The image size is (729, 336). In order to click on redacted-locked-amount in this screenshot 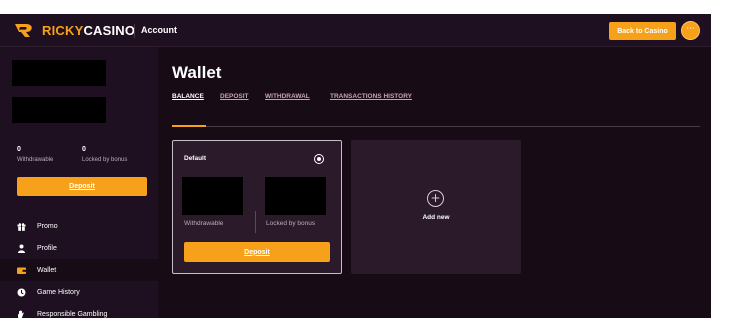, I will do `click(295, 196)`.